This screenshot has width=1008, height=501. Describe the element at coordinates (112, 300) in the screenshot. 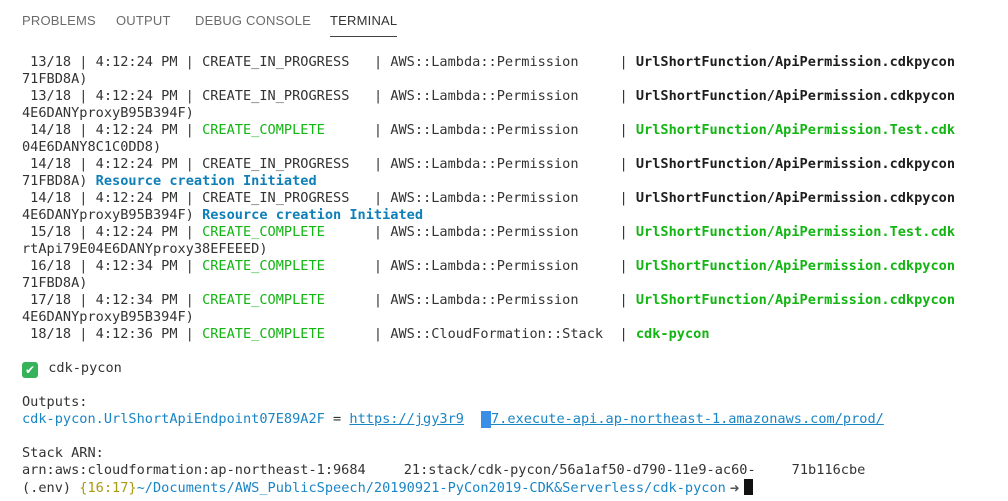

I see `event-progress-time: 17/18 | 4:12:34 PM |` at that location.